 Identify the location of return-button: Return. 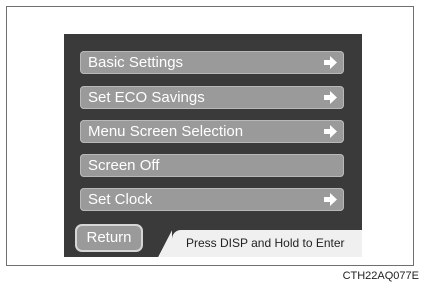
(109, 238).